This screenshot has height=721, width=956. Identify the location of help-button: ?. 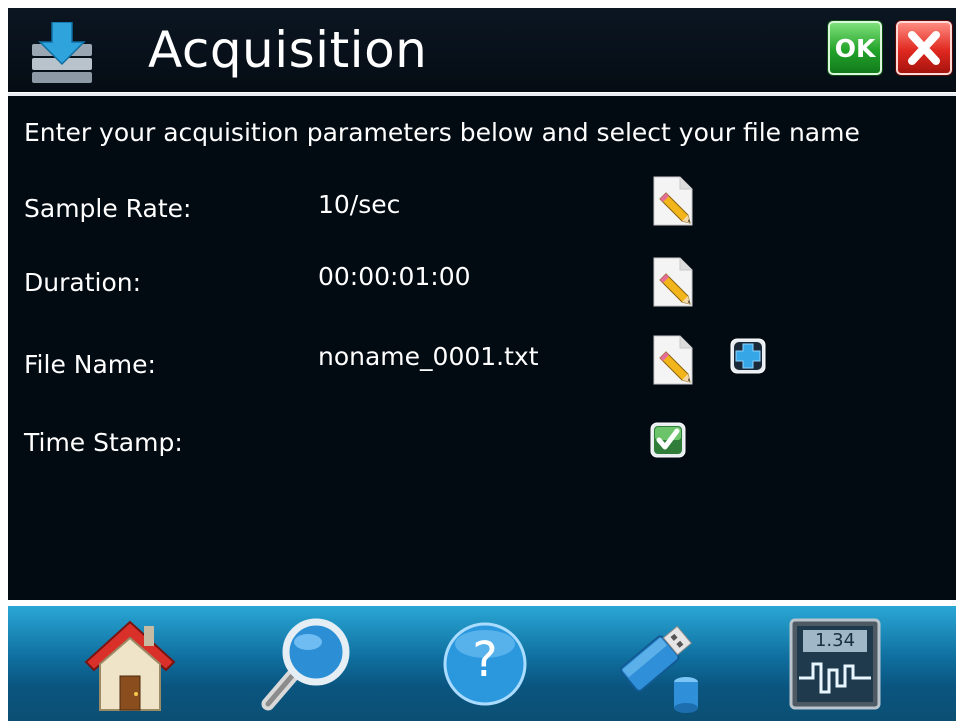
(485, 664).